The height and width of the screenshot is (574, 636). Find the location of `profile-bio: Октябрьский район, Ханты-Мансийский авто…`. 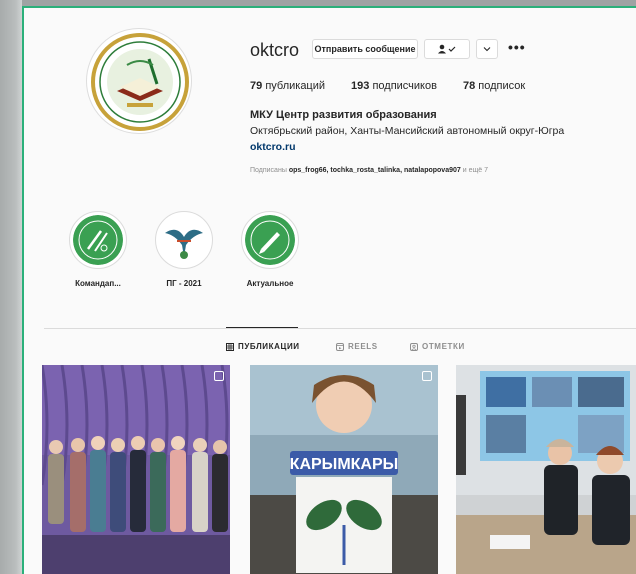

profile-bio: Октябрьский район, Ханты-Мансийский авто… is located at coordinates (407, 131).